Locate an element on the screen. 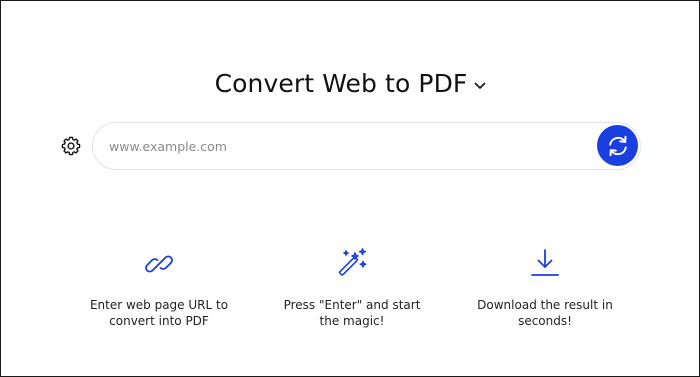 This screenshot has height=377, width=700. settings-button is located at coordinates (71, 146).